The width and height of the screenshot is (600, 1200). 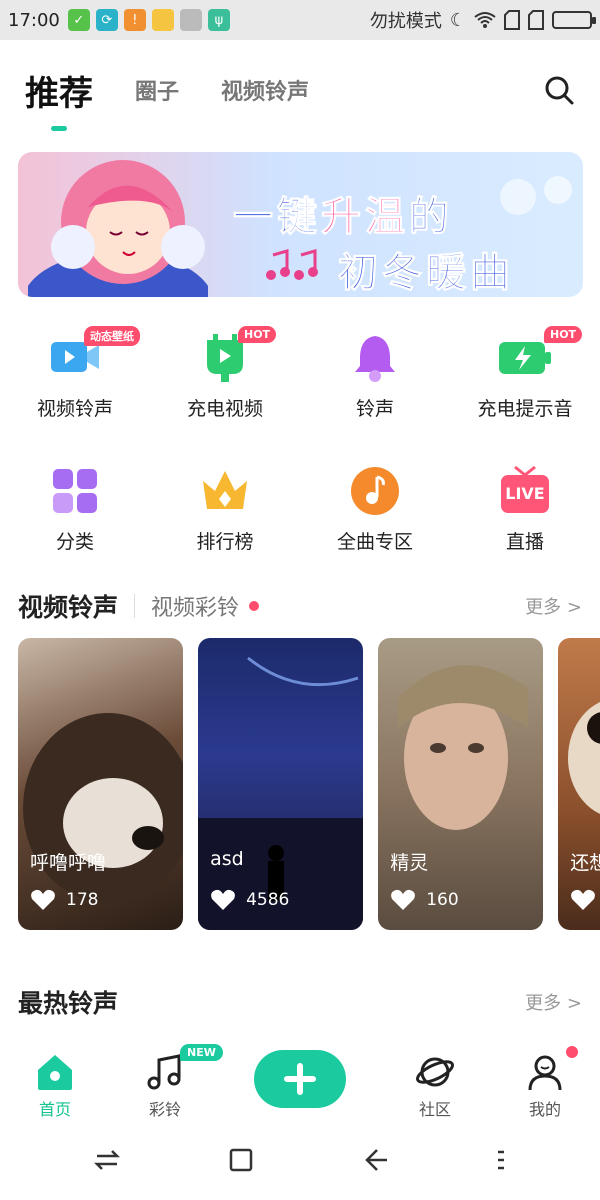 I want to click on bottom-nav: 首页 NEW 彩铃 社区 我的, so click(x=300, y=1080).